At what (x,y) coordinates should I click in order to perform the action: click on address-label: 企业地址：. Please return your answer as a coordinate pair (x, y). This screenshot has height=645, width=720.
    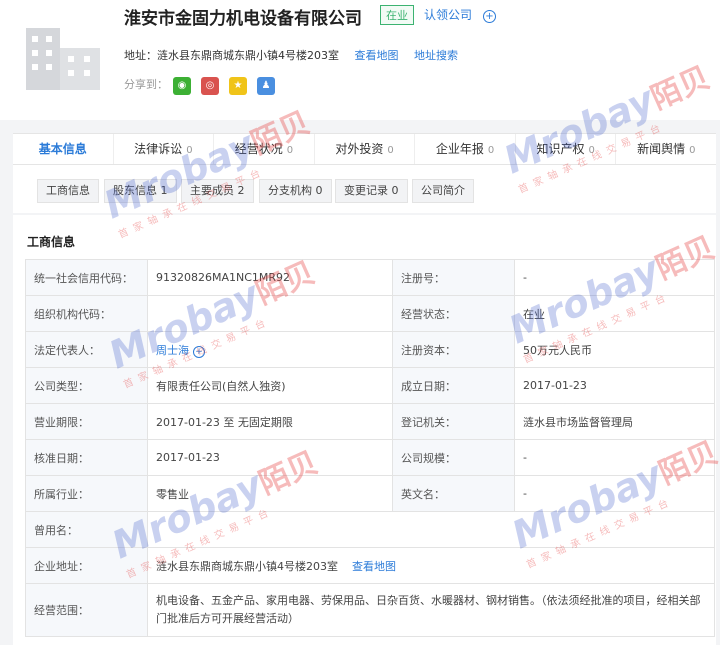
    Looking at the image, I should click on (86, 565).